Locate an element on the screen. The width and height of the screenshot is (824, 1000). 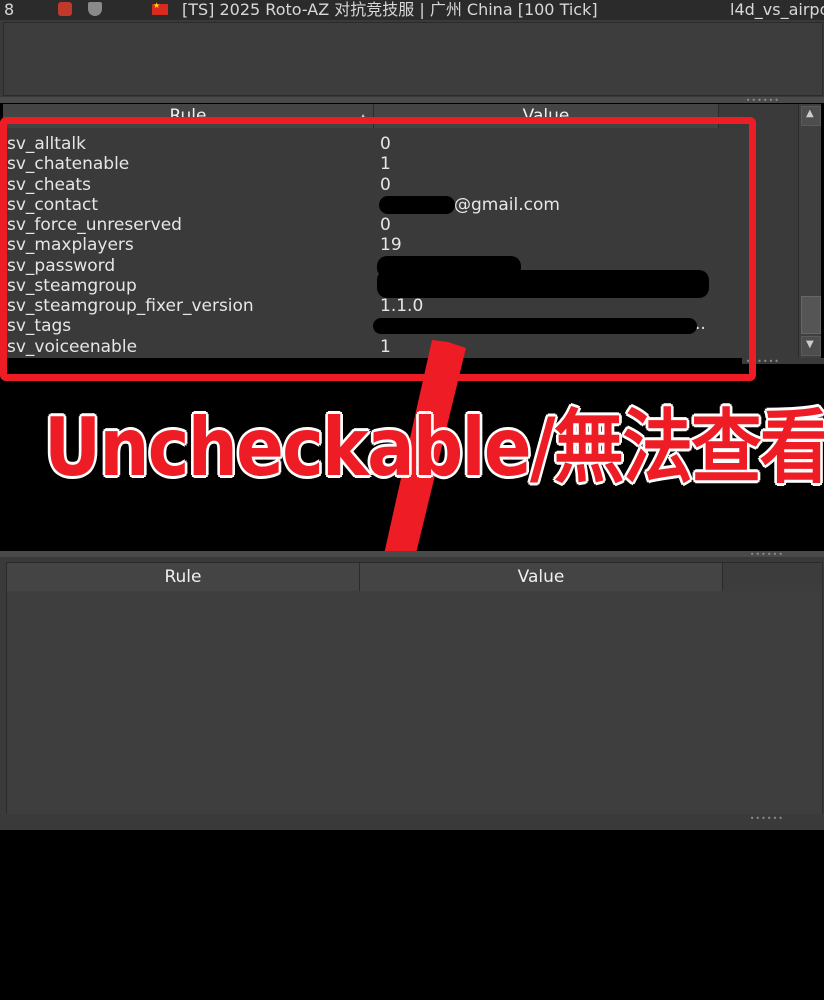
column-header-rule: Rule is located at coordinates (183, 577).